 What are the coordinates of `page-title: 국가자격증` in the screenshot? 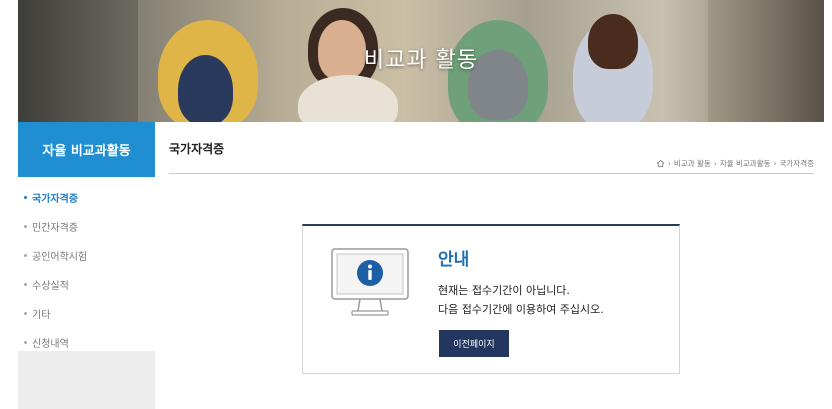 It's located at (197, 149).